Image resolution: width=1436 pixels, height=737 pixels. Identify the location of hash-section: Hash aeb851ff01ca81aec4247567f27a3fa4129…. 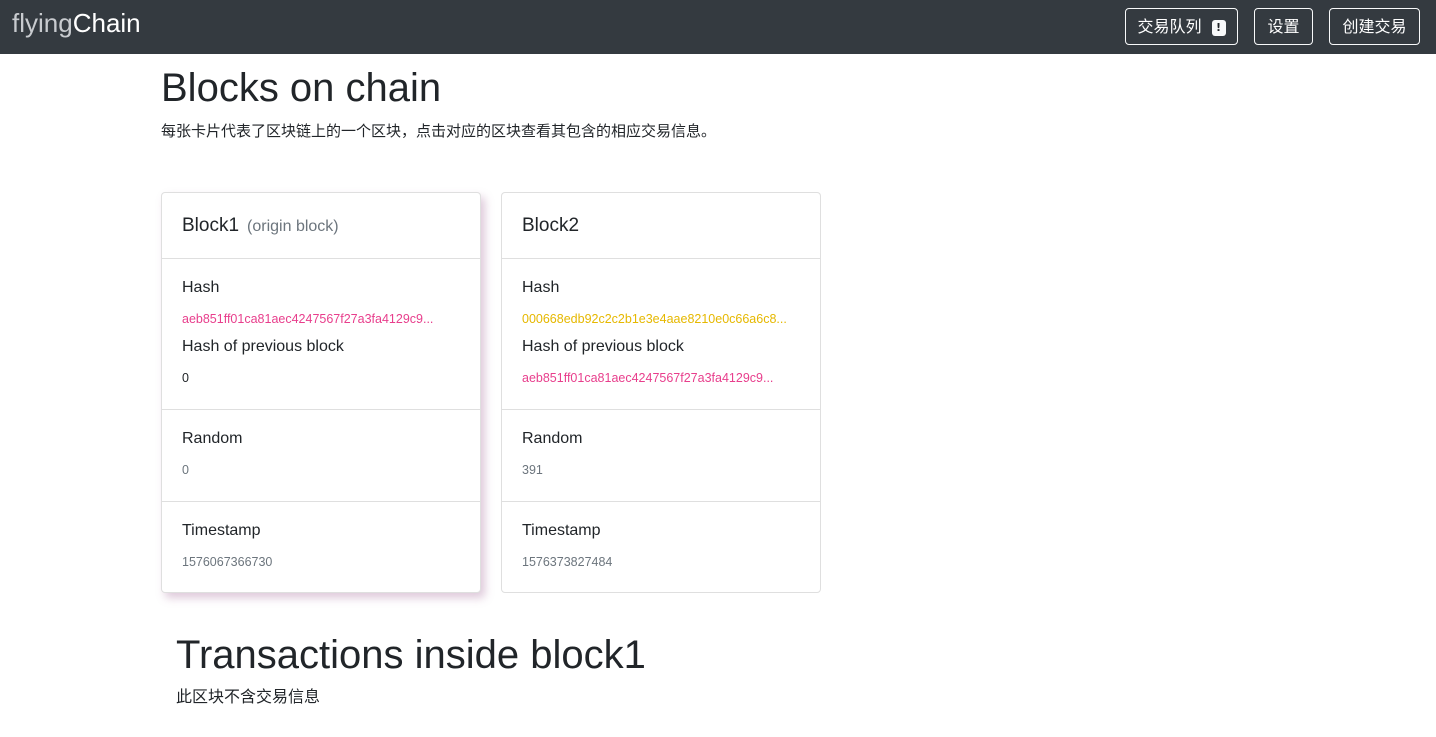
(321, 334).